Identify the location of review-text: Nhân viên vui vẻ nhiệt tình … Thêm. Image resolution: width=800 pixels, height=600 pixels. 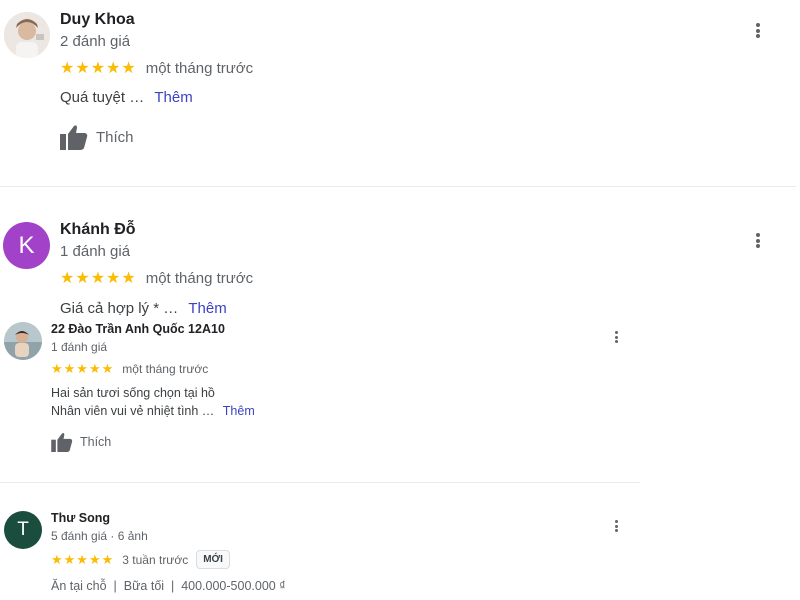
(153, 411).